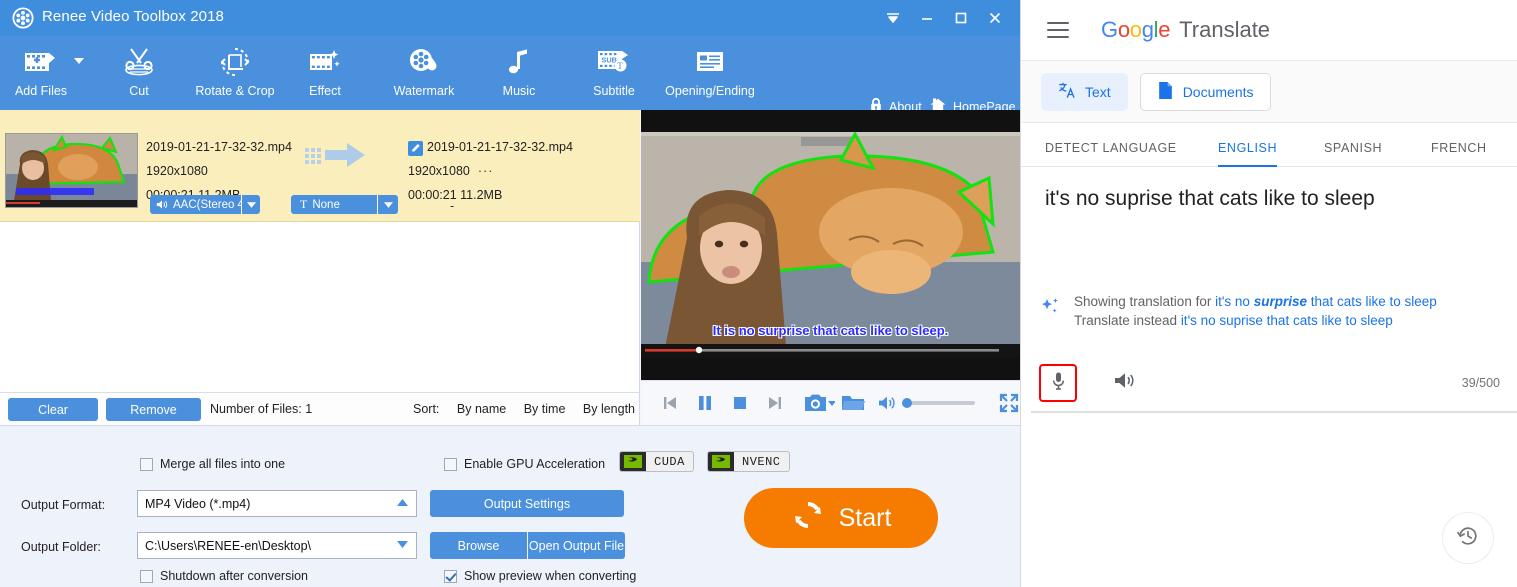 The height and width of the screenshot is (587, 1517). Describe the element at coordinates (1468, 538) in the screenshot. I see `history-button` at that location.